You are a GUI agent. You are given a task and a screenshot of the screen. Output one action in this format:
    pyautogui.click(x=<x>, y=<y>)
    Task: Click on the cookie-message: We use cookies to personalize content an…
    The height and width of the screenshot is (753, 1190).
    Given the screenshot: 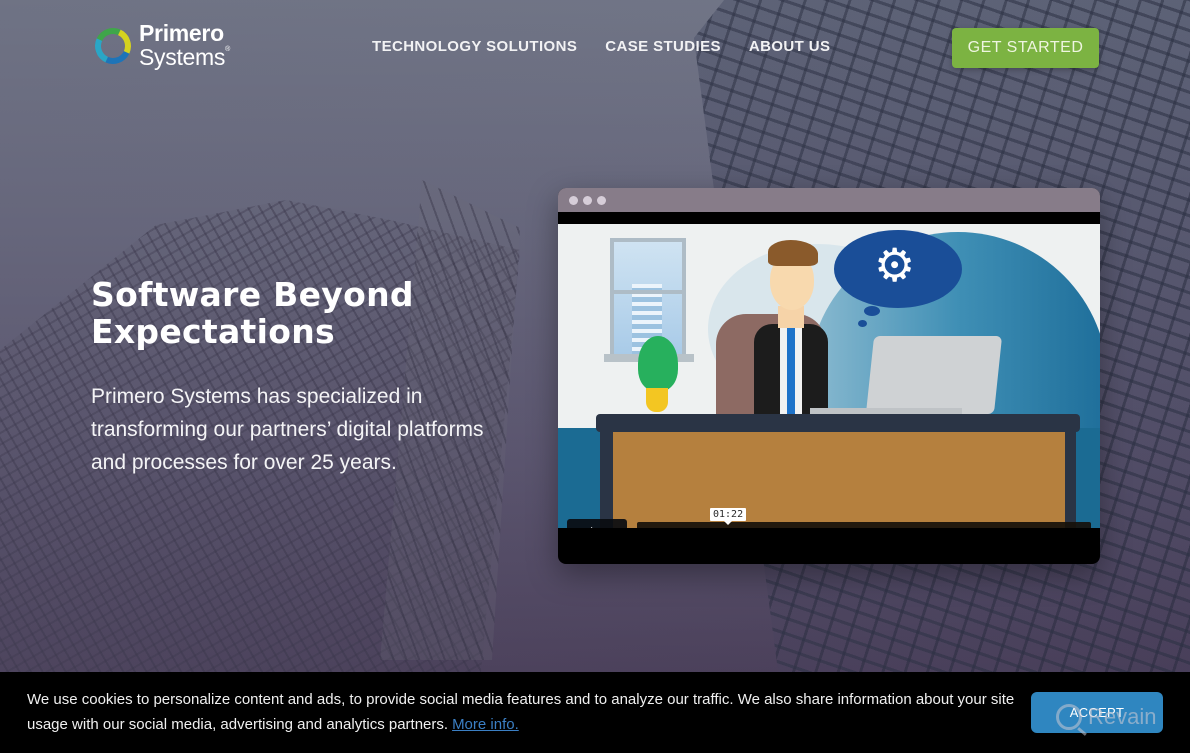 What is the action you would take?
    pyautogui.click(x=521, y=712)
    